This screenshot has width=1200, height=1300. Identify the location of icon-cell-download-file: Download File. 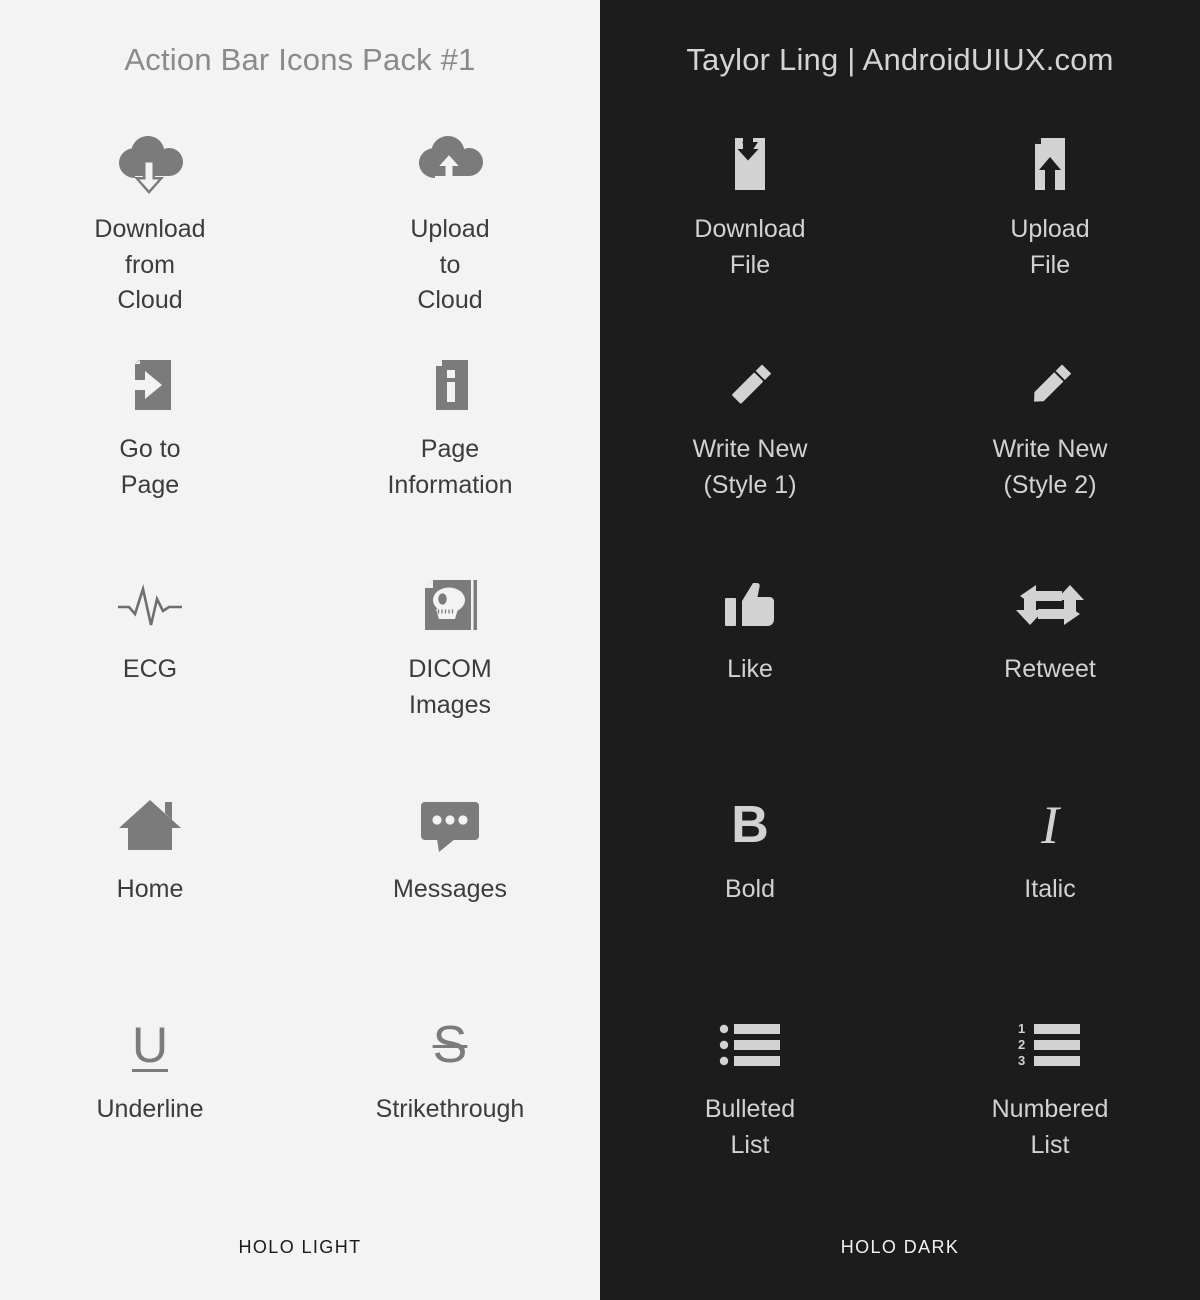
(750, 222).